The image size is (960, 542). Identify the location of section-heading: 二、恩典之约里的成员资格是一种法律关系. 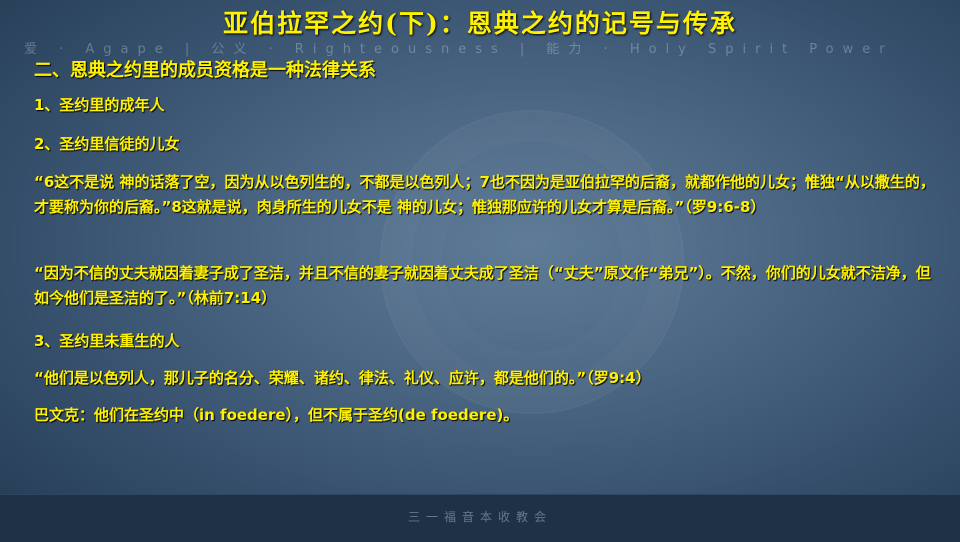
(205, 70).